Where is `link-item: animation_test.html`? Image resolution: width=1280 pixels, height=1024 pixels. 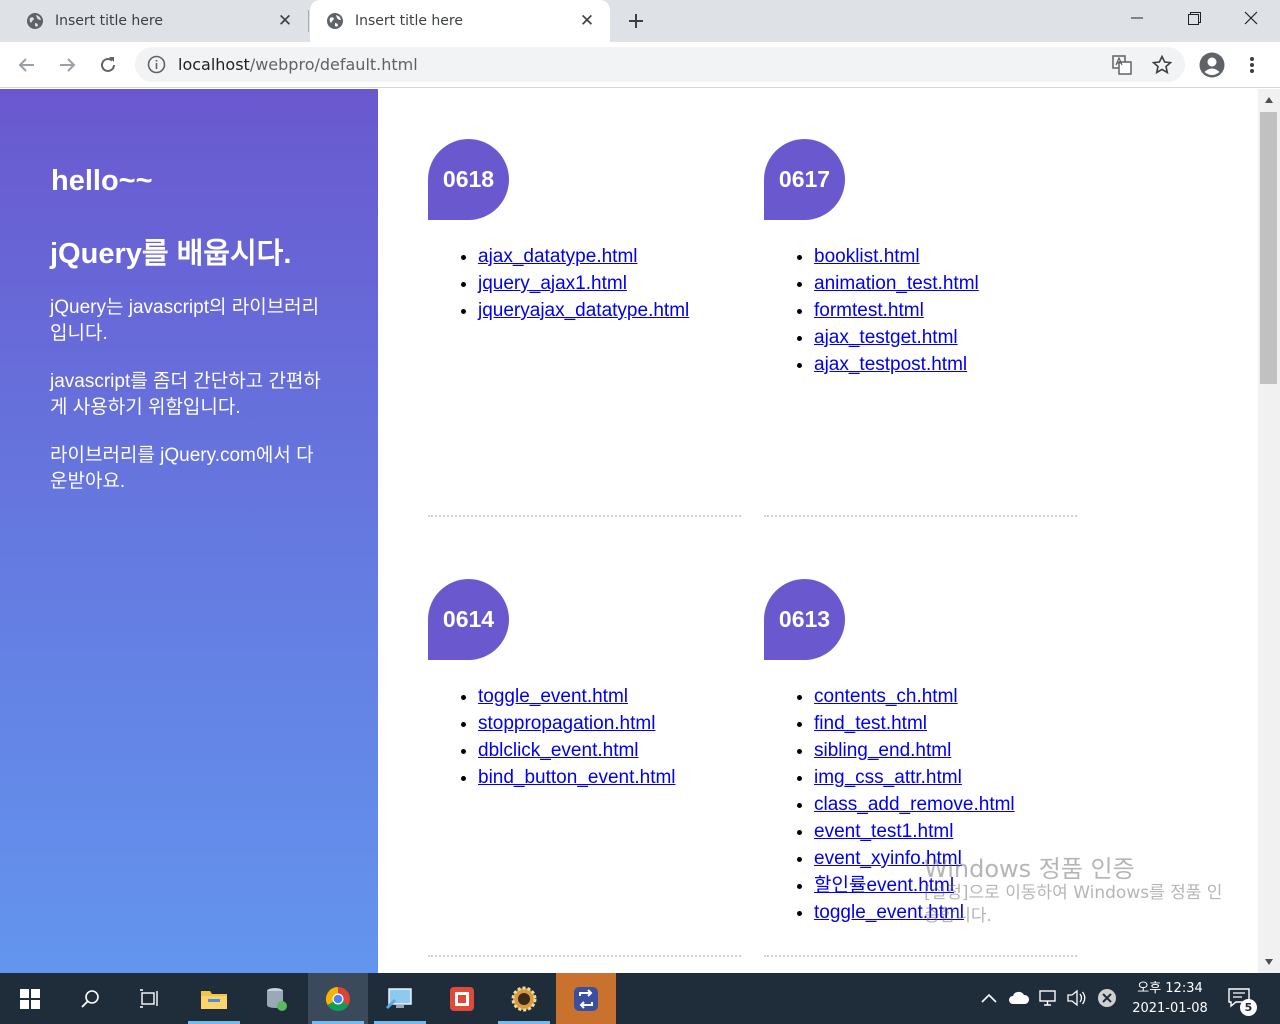 link-item: animation_test.html is located at coordinates (896, 283).